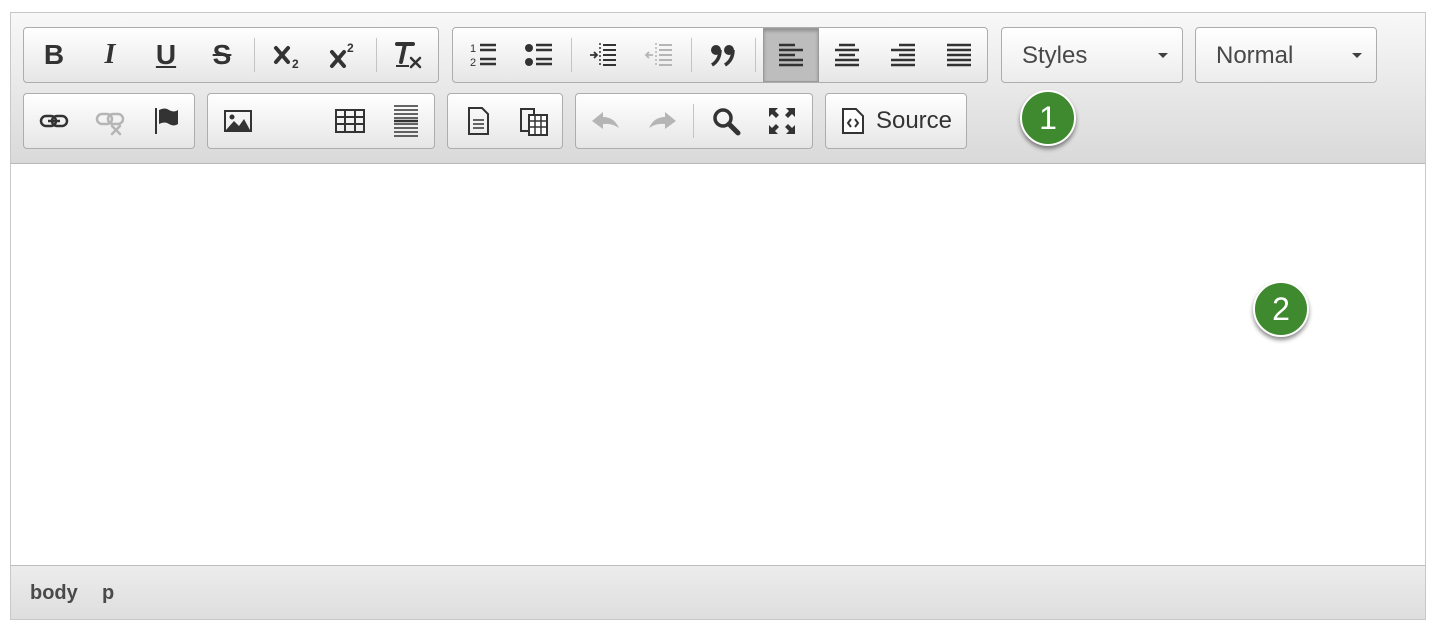 The image size is (1436, 630). I want to click on bold-button: B, so click(54, 55).